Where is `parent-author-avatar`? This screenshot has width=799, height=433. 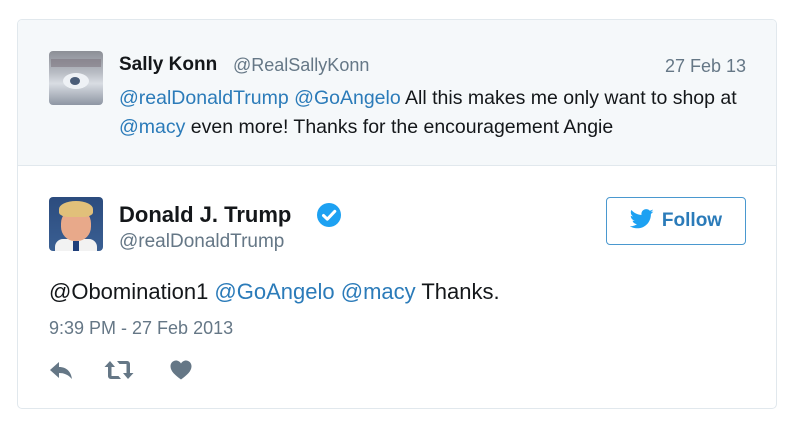
parent-author-avatar is located at coordinates (76, 78).